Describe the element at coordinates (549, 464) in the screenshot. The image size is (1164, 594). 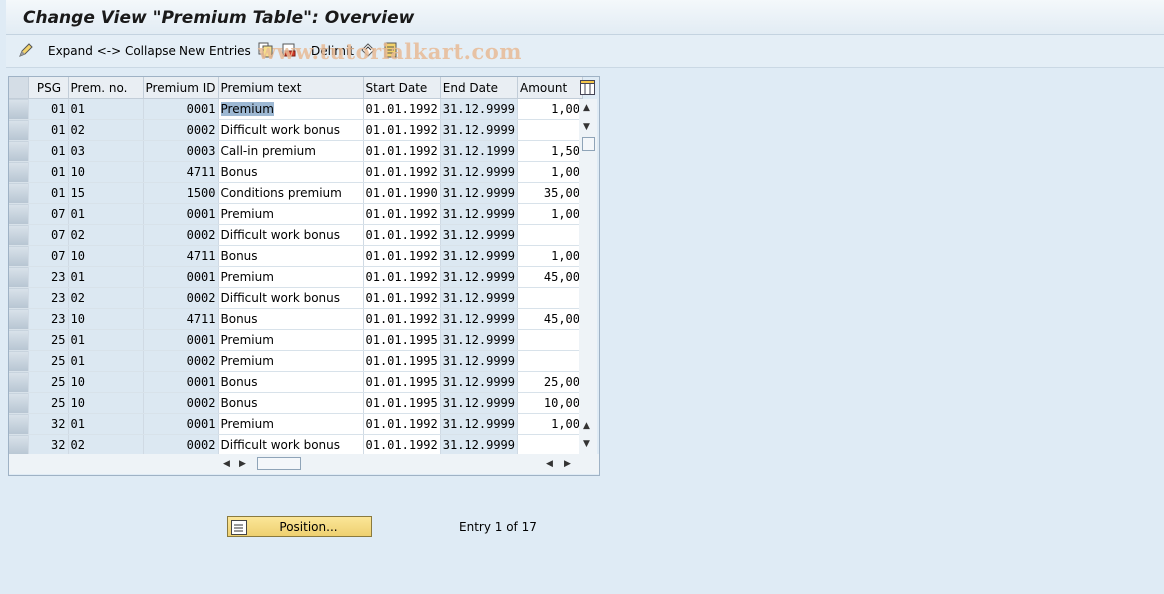
I see `scroll-left-end-icon: ◀` at that location.